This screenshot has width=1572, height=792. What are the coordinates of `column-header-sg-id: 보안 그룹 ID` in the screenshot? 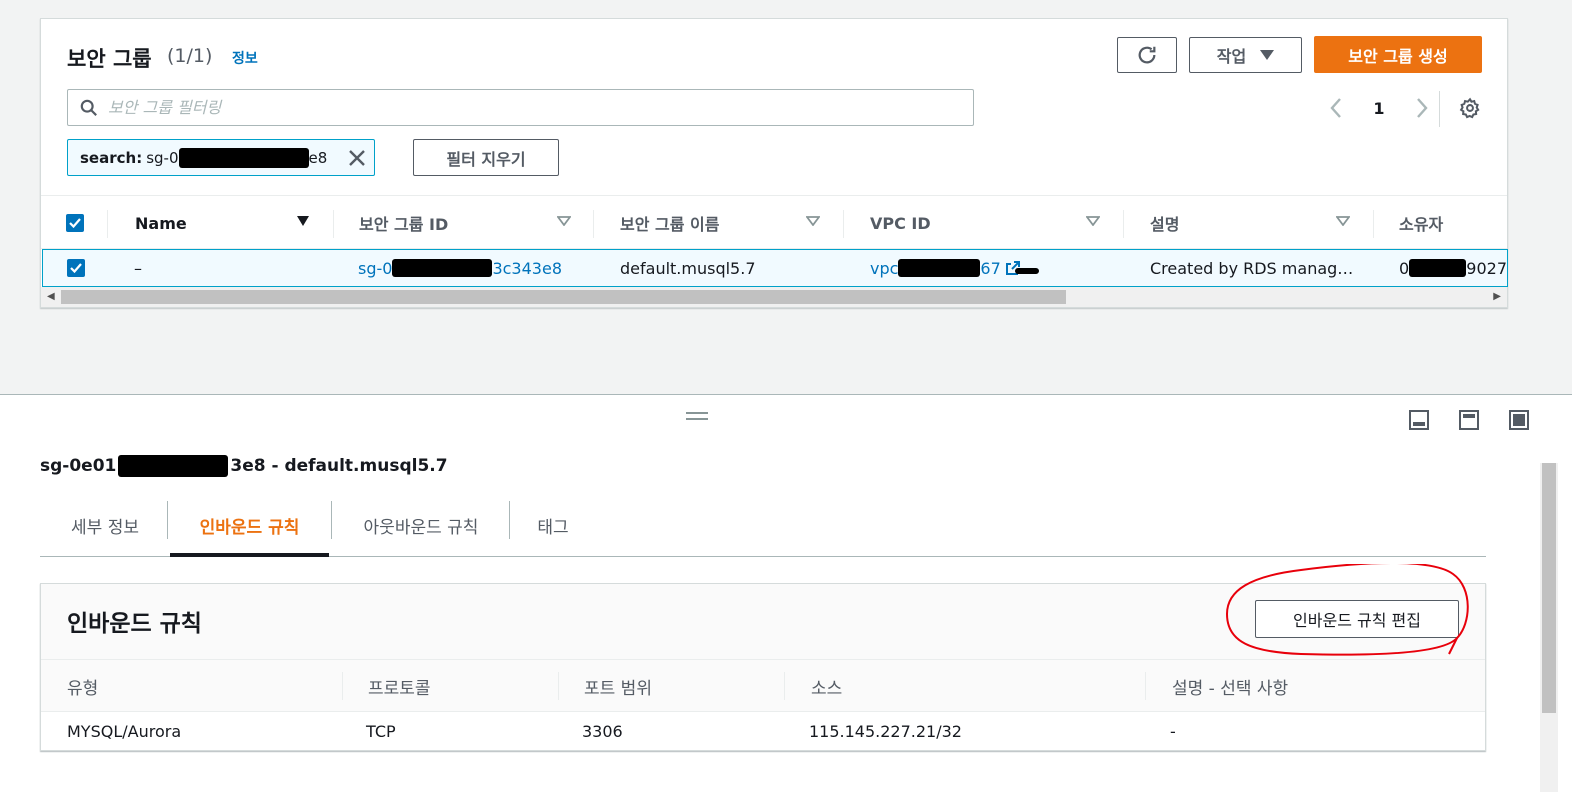 It's located at (403, 223).